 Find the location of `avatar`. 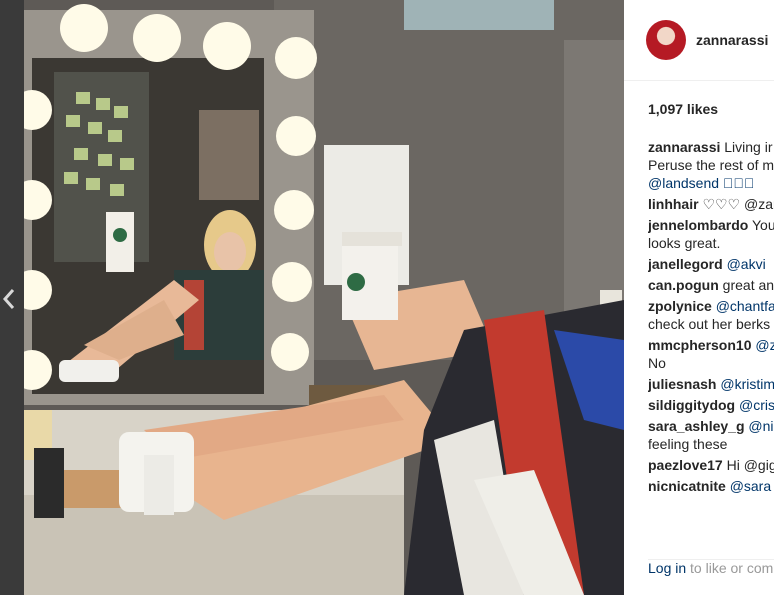

avatar is located at coordinates (666, 40).